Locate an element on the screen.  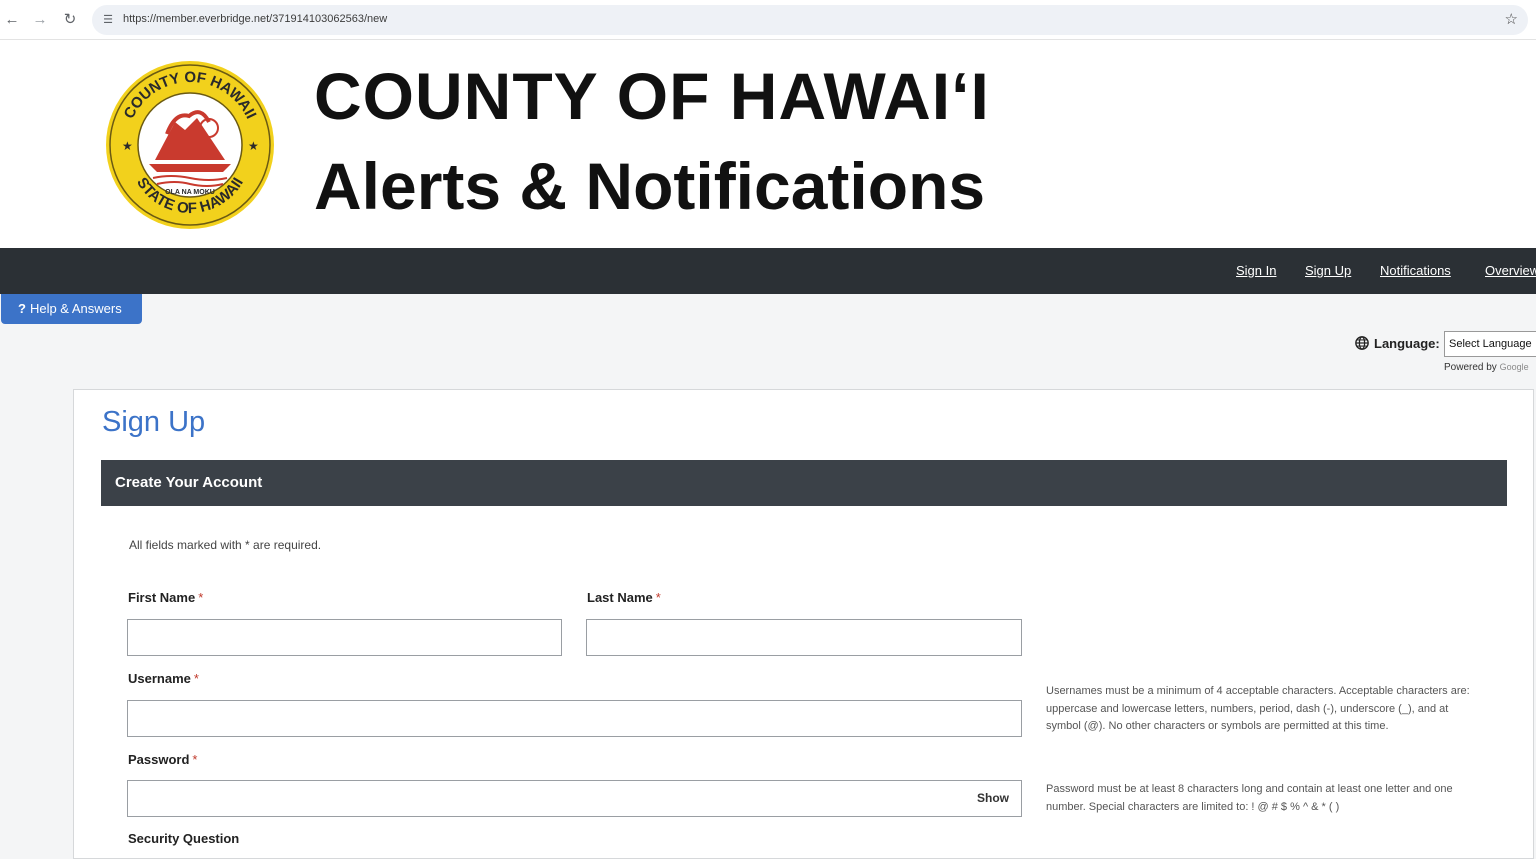
show-password-button: Show is located at coordinates (993, 798).